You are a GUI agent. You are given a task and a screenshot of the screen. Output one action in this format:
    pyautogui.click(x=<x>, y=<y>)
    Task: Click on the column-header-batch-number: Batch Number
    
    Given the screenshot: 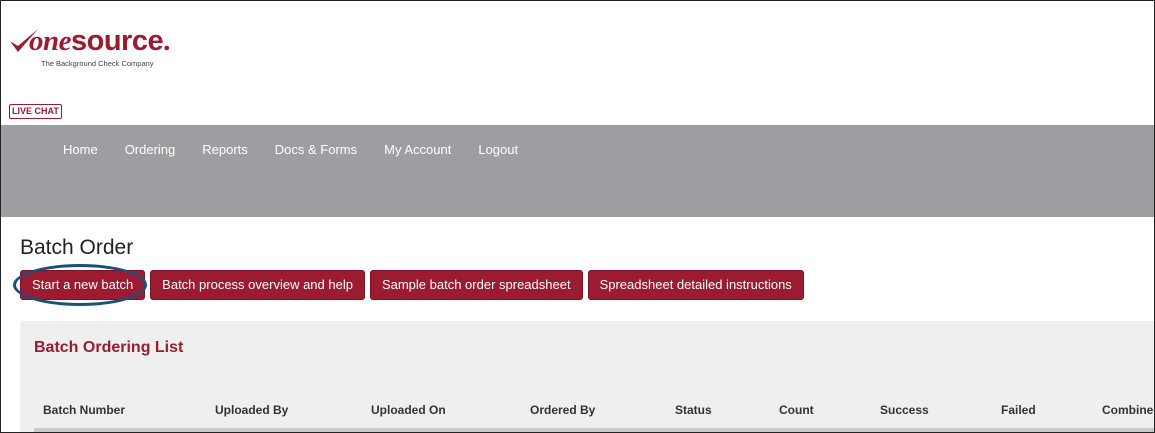 What is the action you would take?
    pyautogui.click(x=84, y=410)
    